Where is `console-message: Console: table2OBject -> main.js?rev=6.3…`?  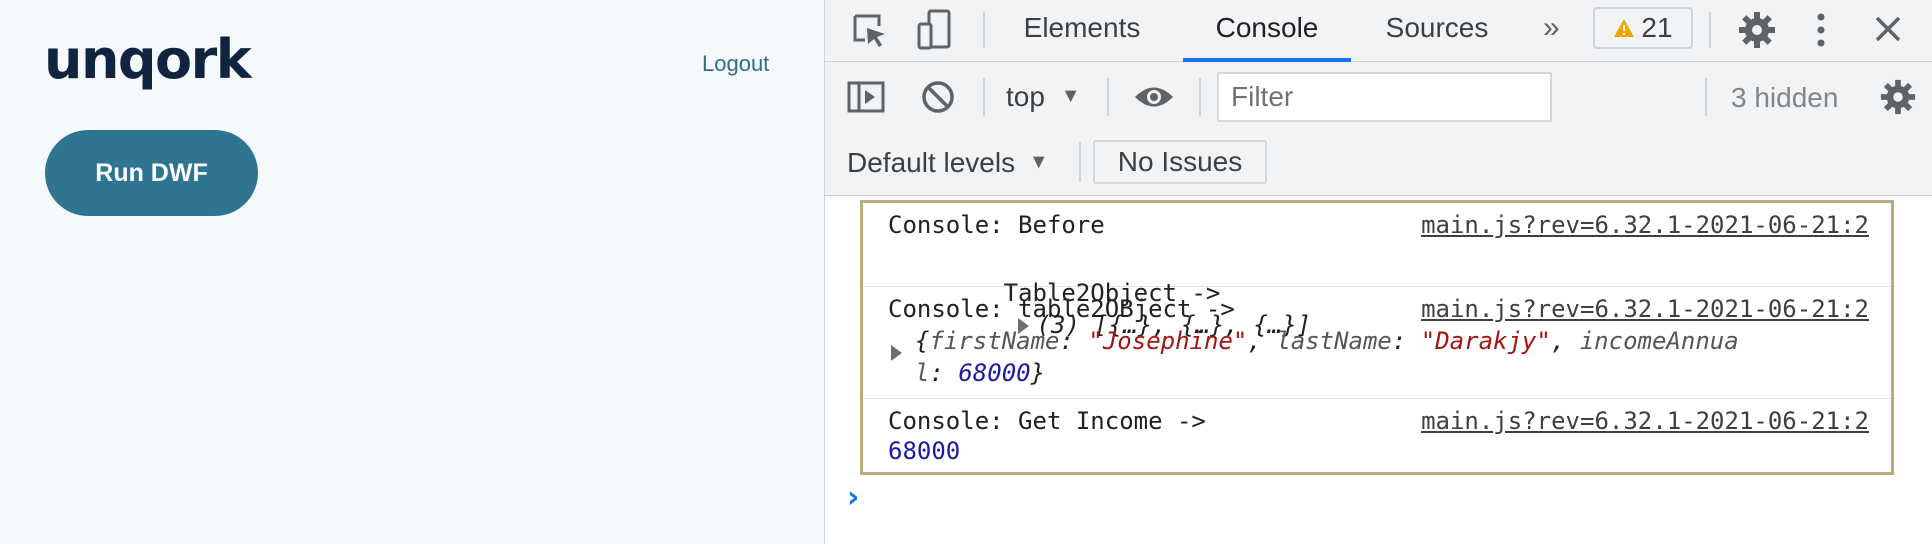 console-message: Console: table2OBject -> main.js?rev=6.3… is located at coordinates (1377, 343).